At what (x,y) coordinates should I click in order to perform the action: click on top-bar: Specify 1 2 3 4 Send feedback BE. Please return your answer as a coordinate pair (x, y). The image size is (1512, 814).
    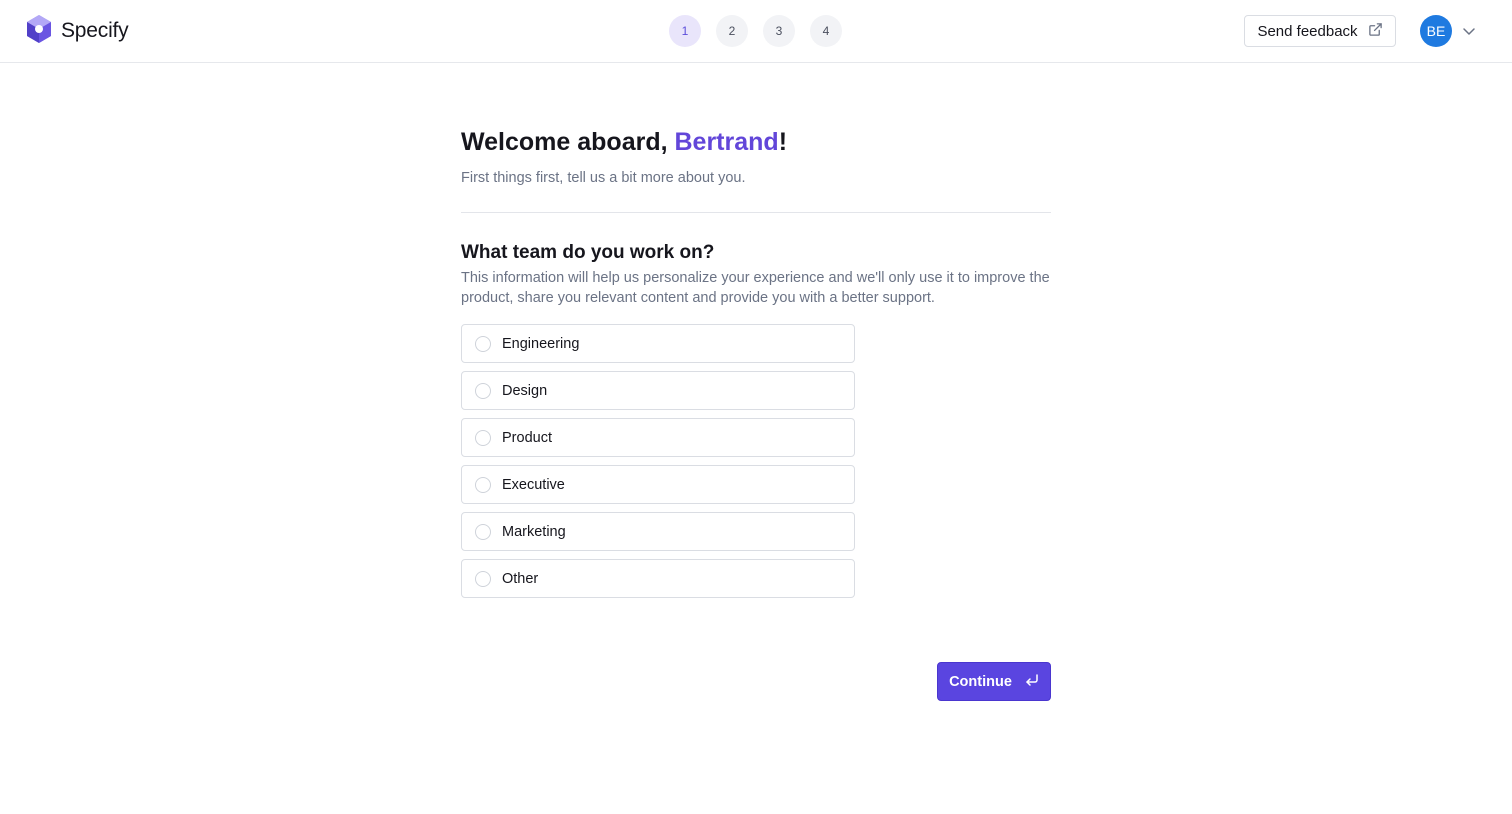
    Looking at the image, I should click on (756, 31).